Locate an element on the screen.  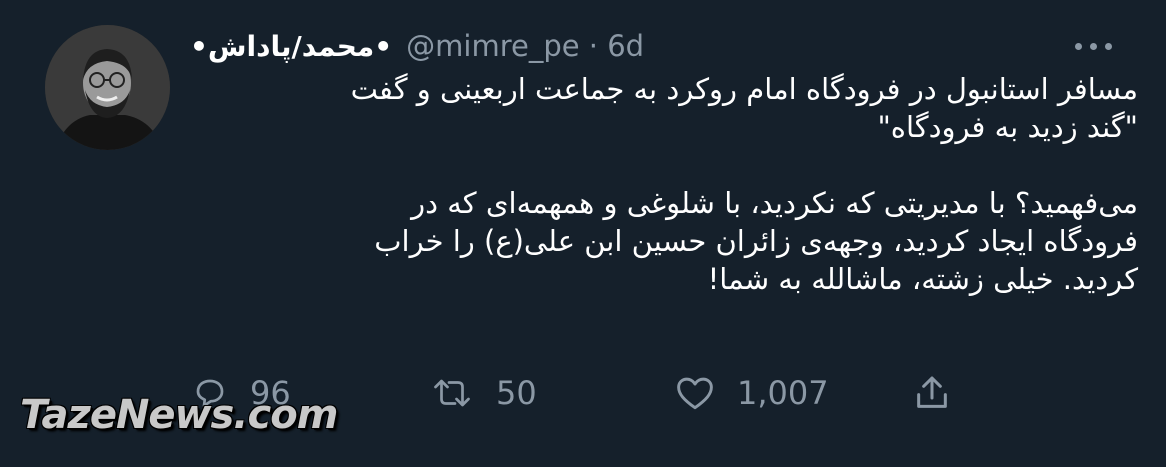
like-button: 1,007 is located at coordinates (752, 393).